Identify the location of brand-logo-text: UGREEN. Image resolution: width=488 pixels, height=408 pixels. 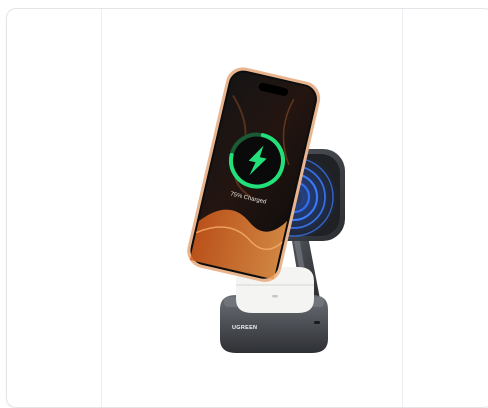
(244, 328).